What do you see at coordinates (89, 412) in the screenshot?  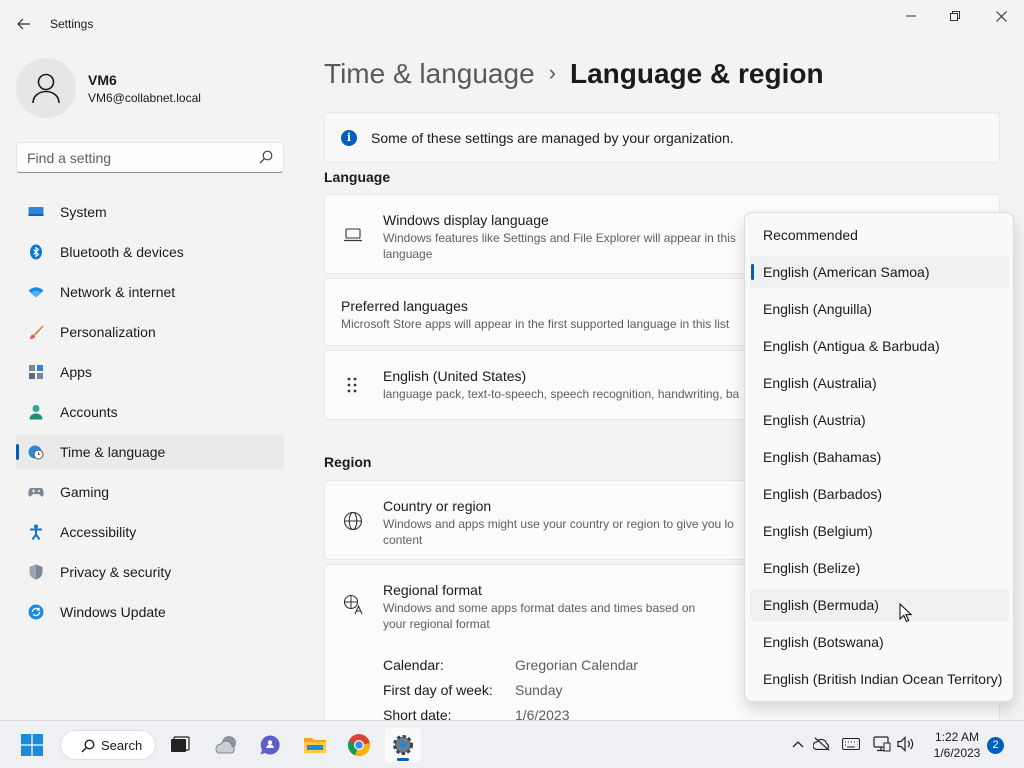 I see `sidebar-item-label: Accounts` at bounding box center [89, 412].